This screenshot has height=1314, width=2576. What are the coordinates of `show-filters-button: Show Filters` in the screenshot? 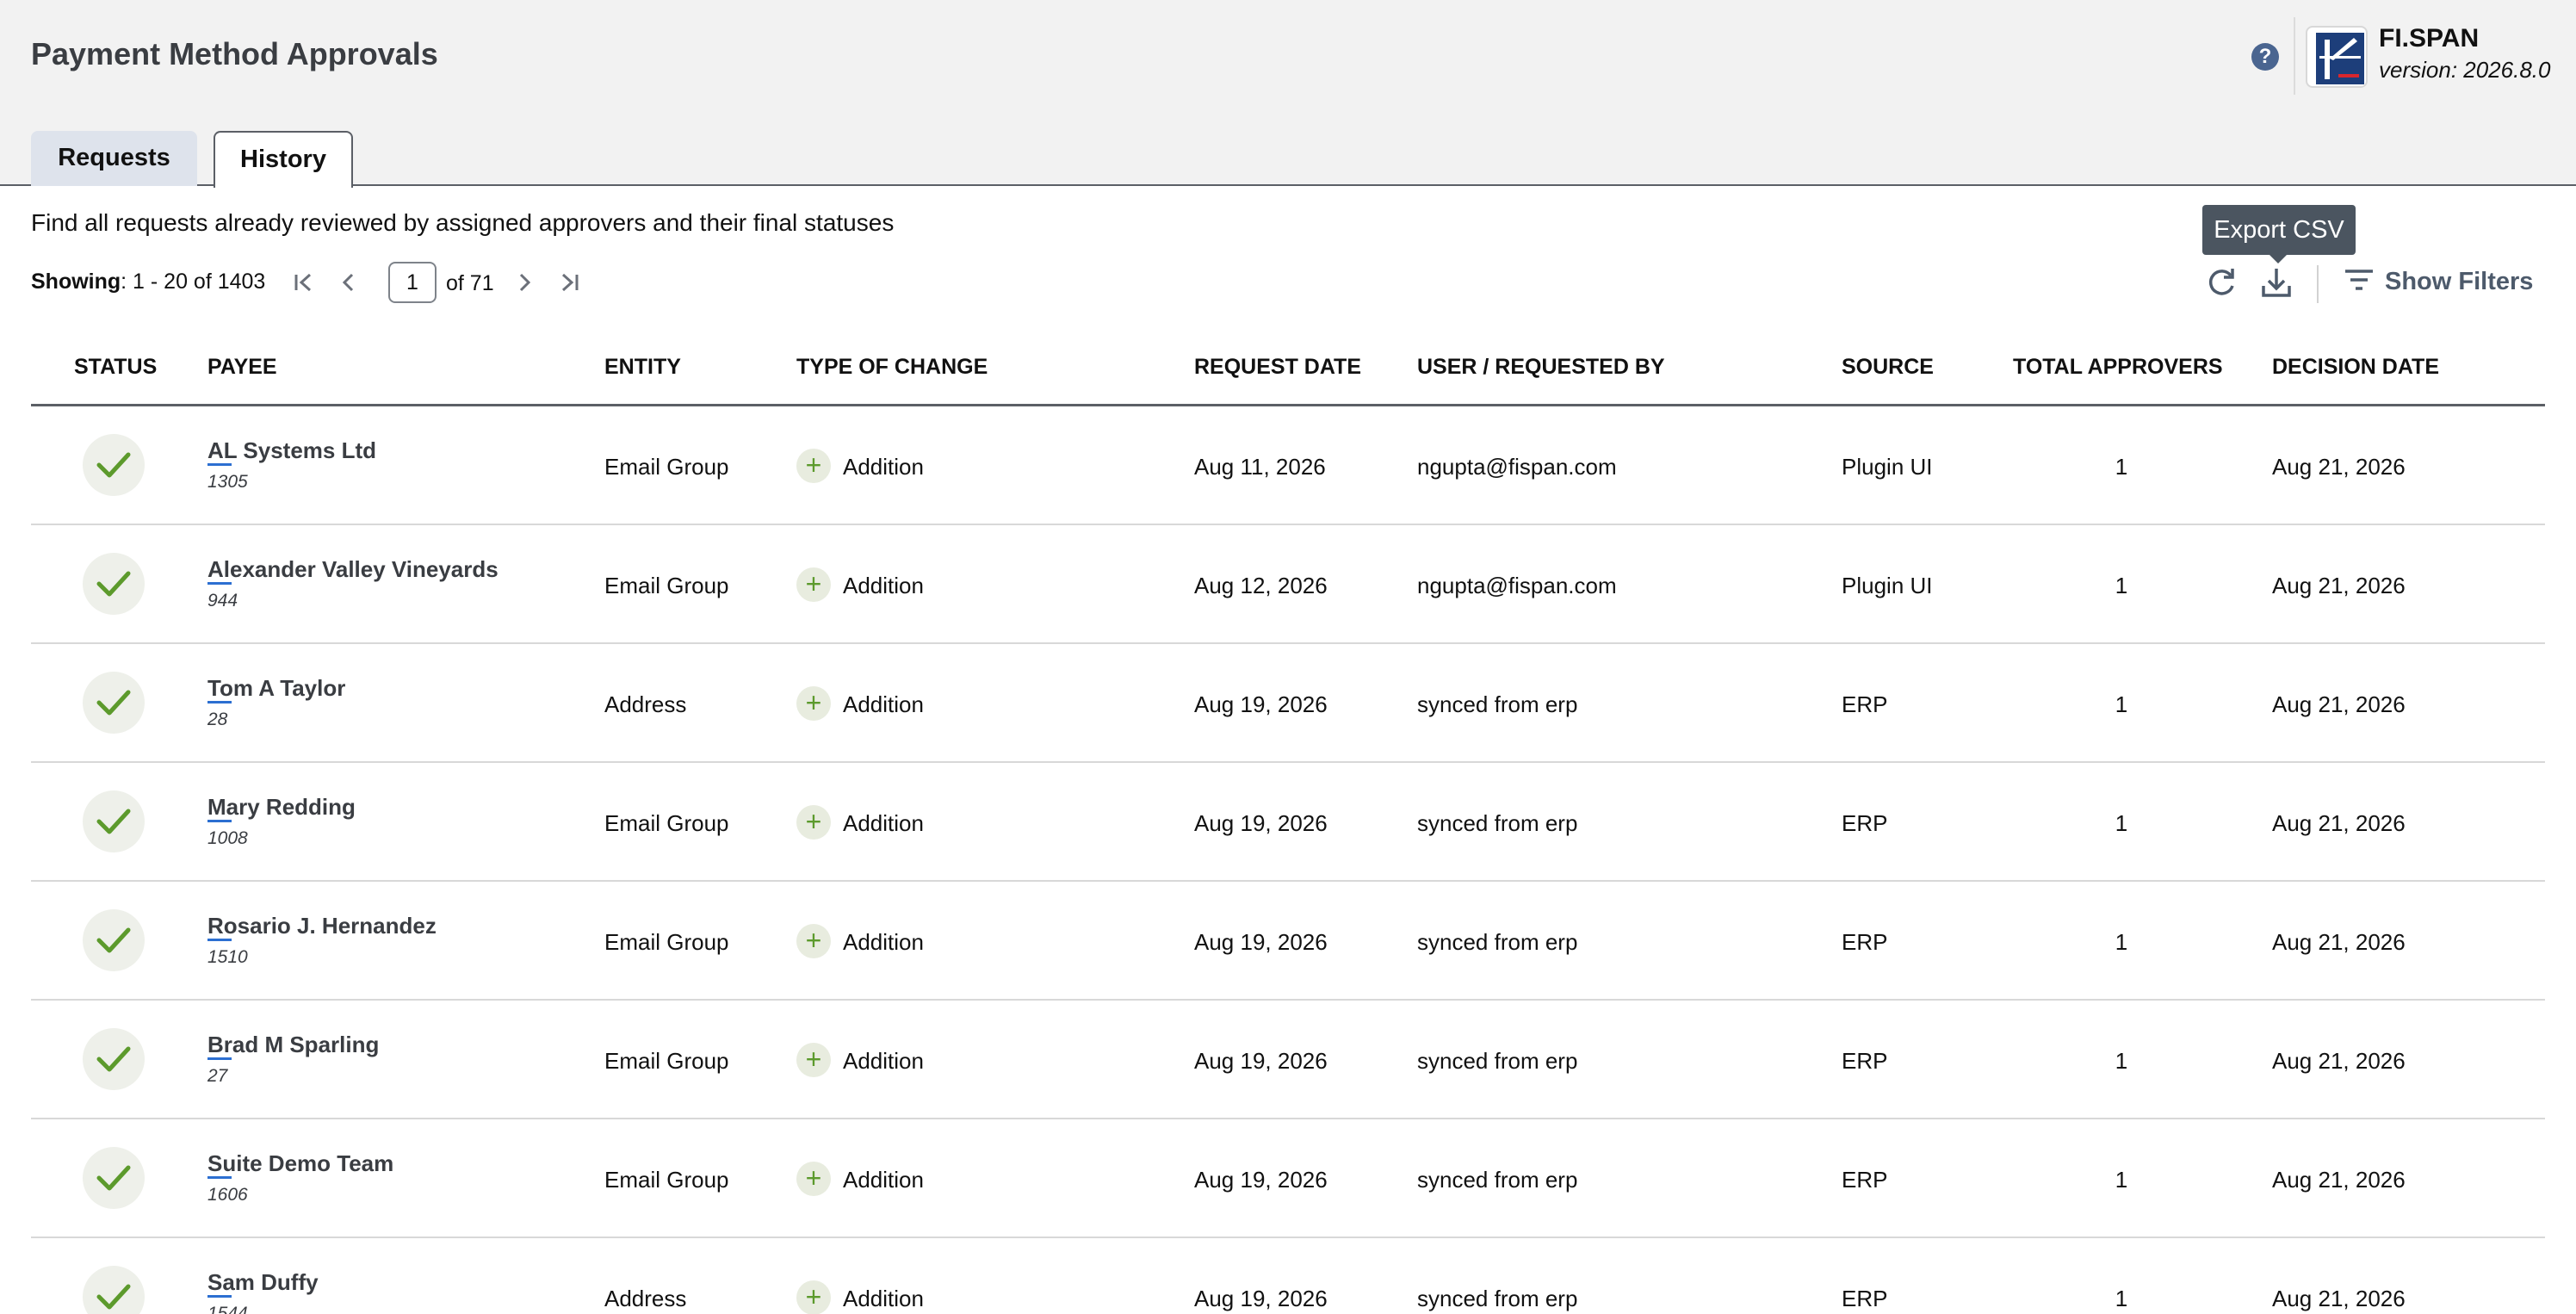 It's located at (2438, 282).